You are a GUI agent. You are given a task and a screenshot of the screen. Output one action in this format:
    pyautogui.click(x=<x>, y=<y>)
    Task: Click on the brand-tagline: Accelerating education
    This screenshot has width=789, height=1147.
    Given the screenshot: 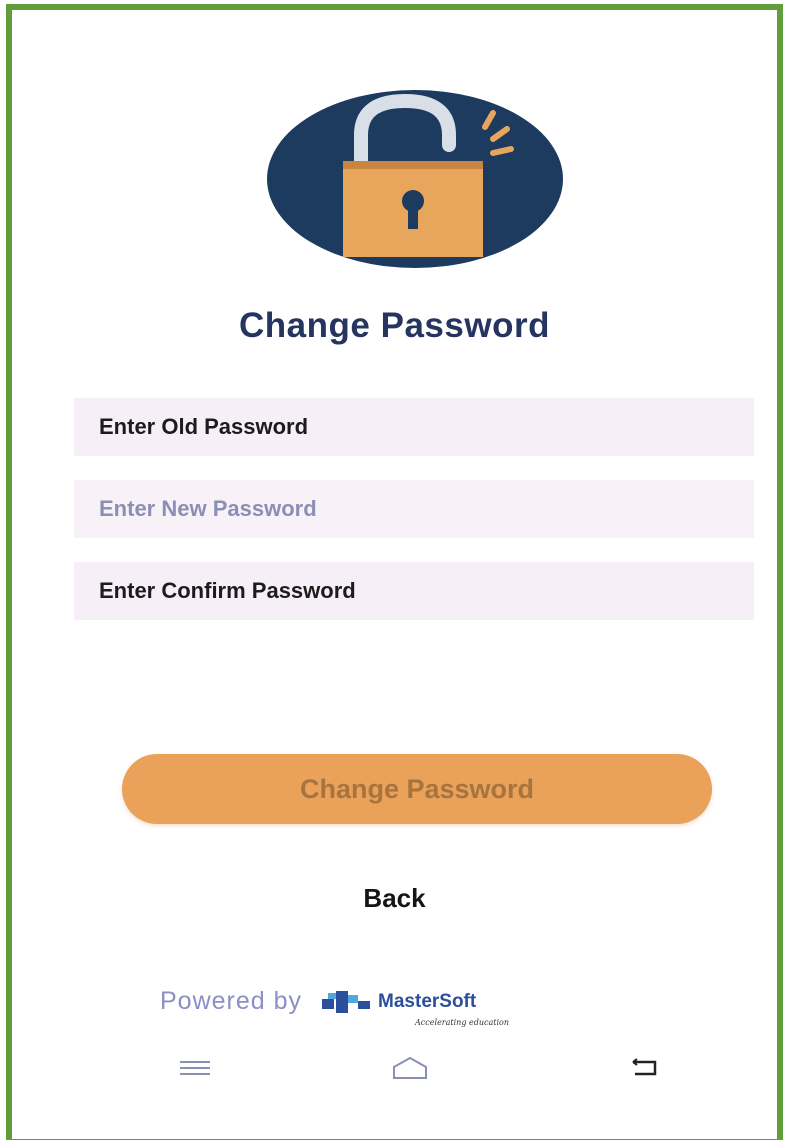 What is the action you would take?
    pyautogui.click(x=462, y=1022)
    